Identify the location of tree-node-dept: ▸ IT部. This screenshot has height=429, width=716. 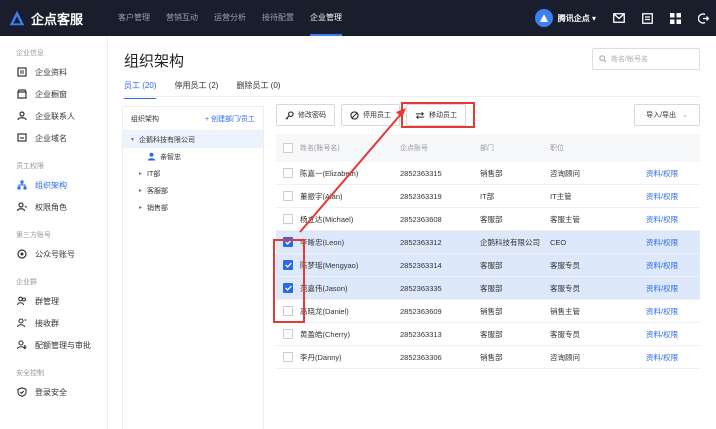
(193, 173).